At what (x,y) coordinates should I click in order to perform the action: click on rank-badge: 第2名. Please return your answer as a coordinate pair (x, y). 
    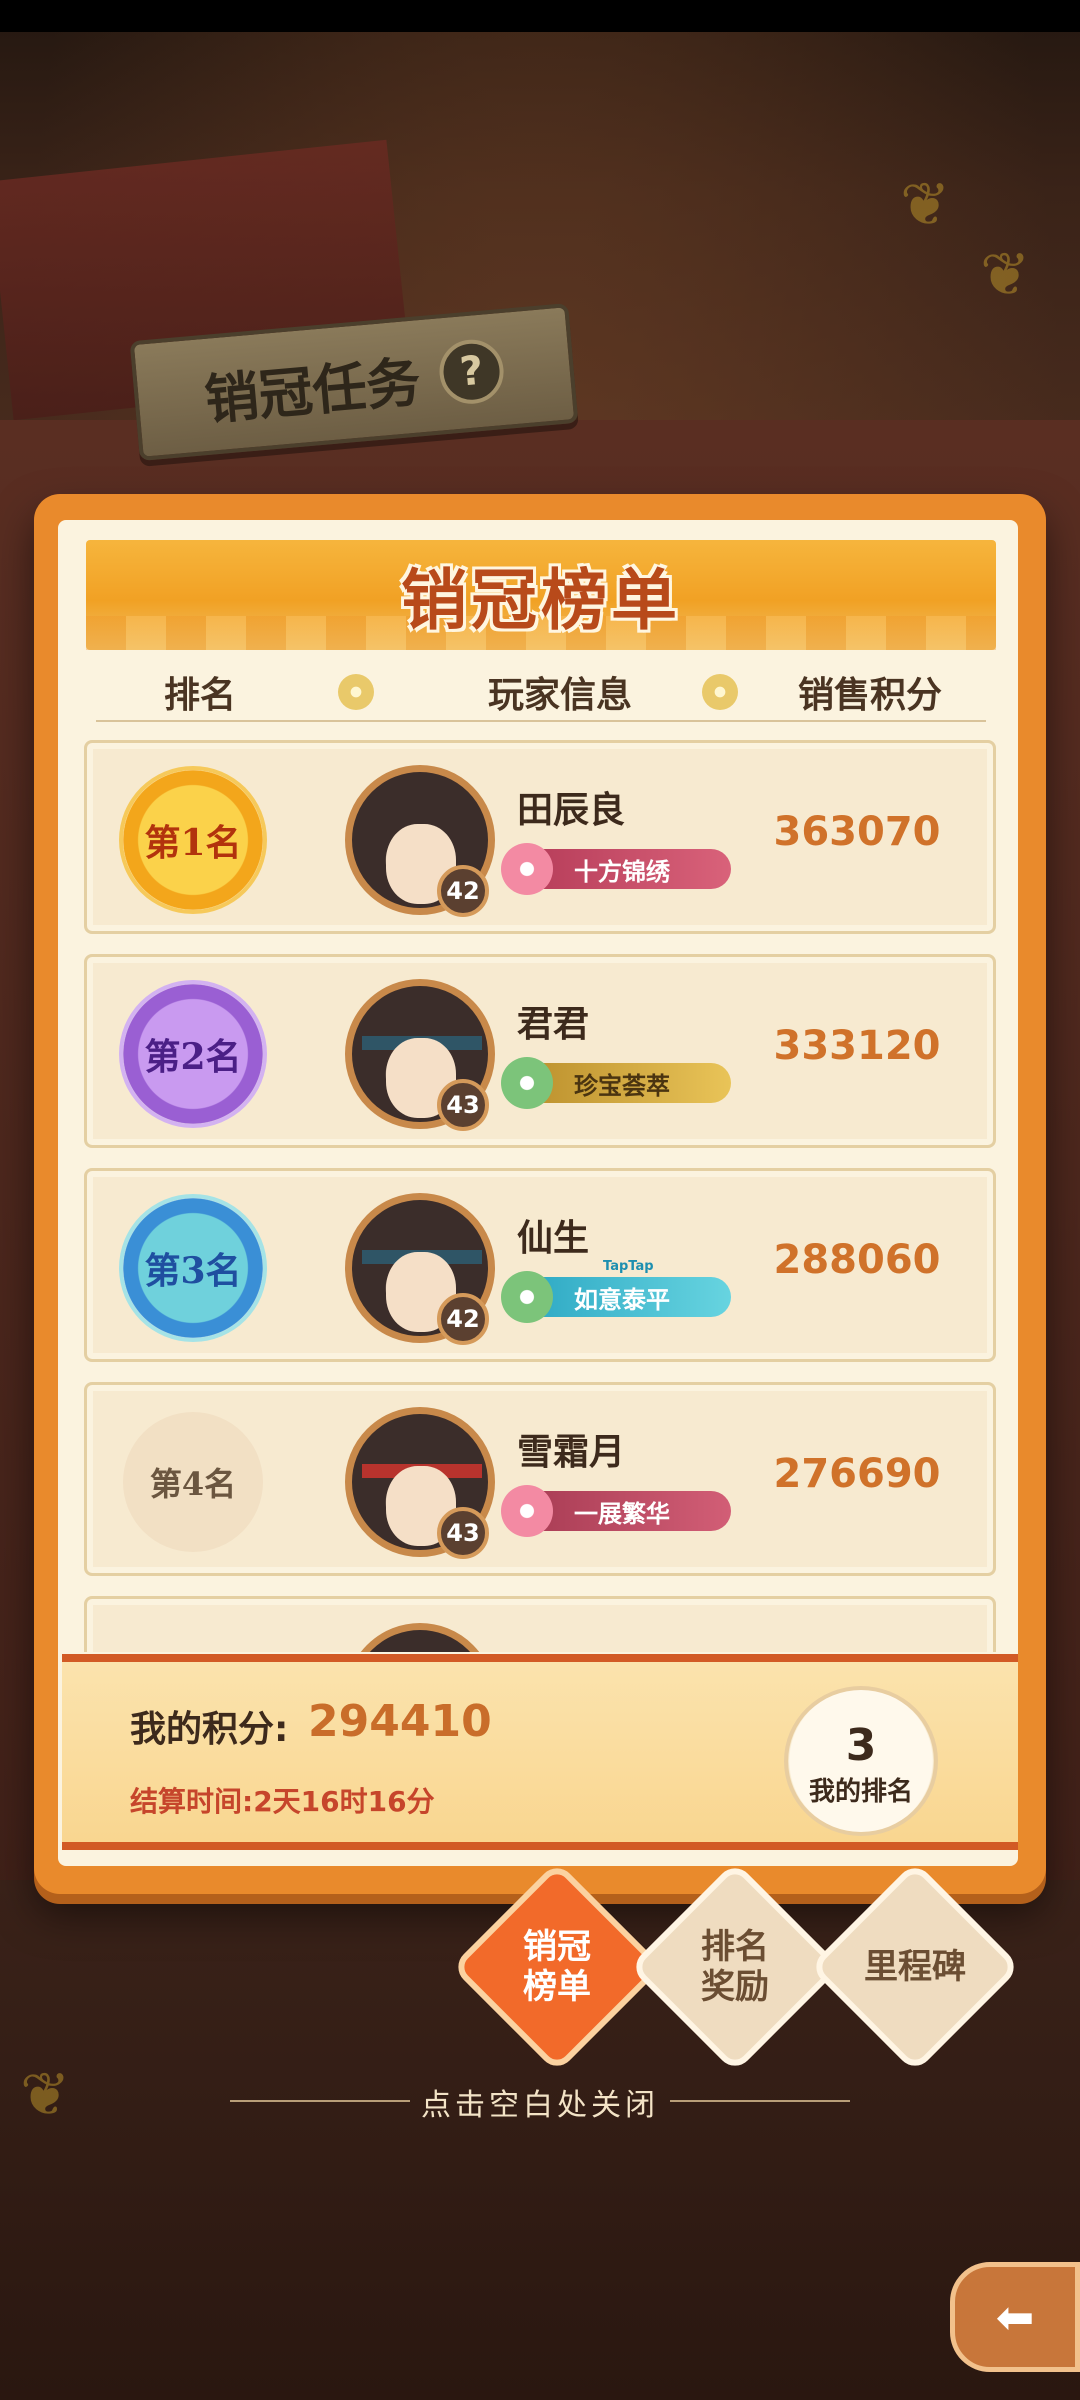
    Looking at the image, I should click on (193, 1054).